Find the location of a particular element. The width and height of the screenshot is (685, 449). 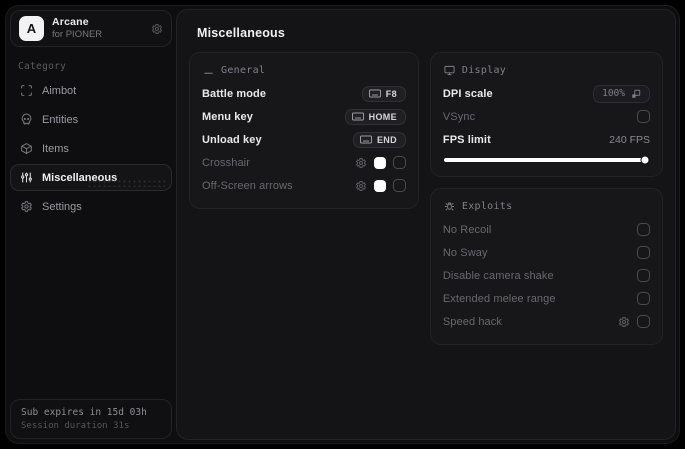

app-logo: A is located at coordinates (31, 28).